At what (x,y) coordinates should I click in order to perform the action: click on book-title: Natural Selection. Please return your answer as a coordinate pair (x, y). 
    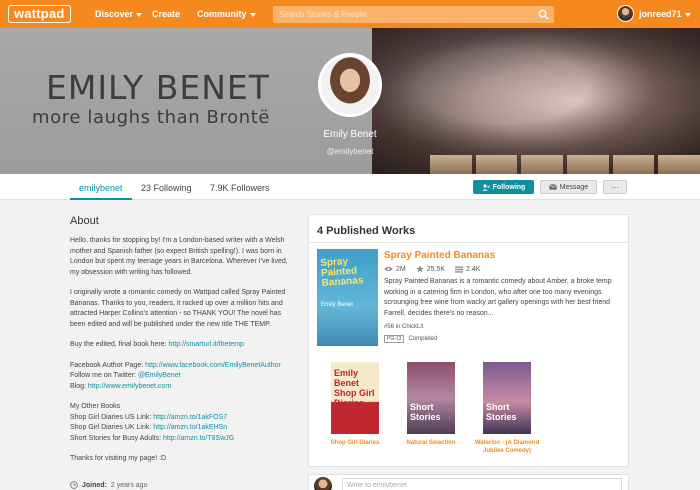
    Looking at the image, I should click on (431, 443).